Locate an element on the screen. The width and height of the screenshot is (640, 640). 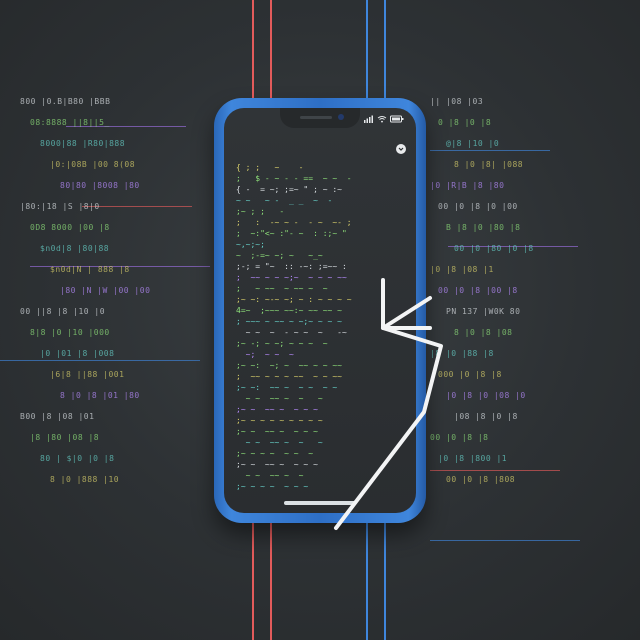
left-code-line: 80|80 |8008 |80 is located at coordinates (100, 185).